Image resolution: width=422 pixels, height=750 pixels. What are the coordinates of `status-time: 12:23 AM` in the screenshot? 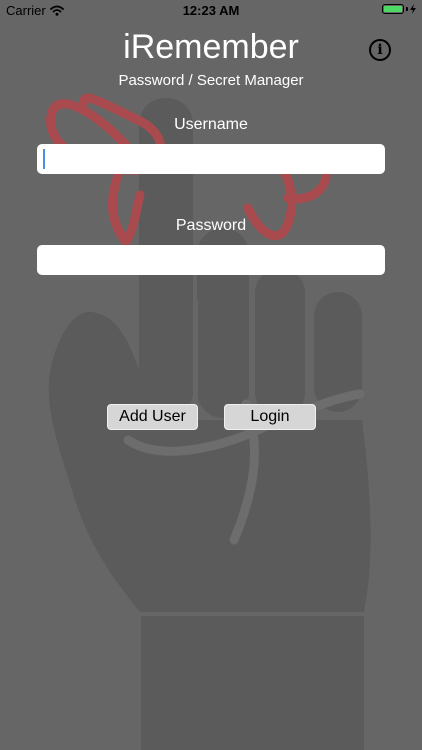 It's located at (211, 10).